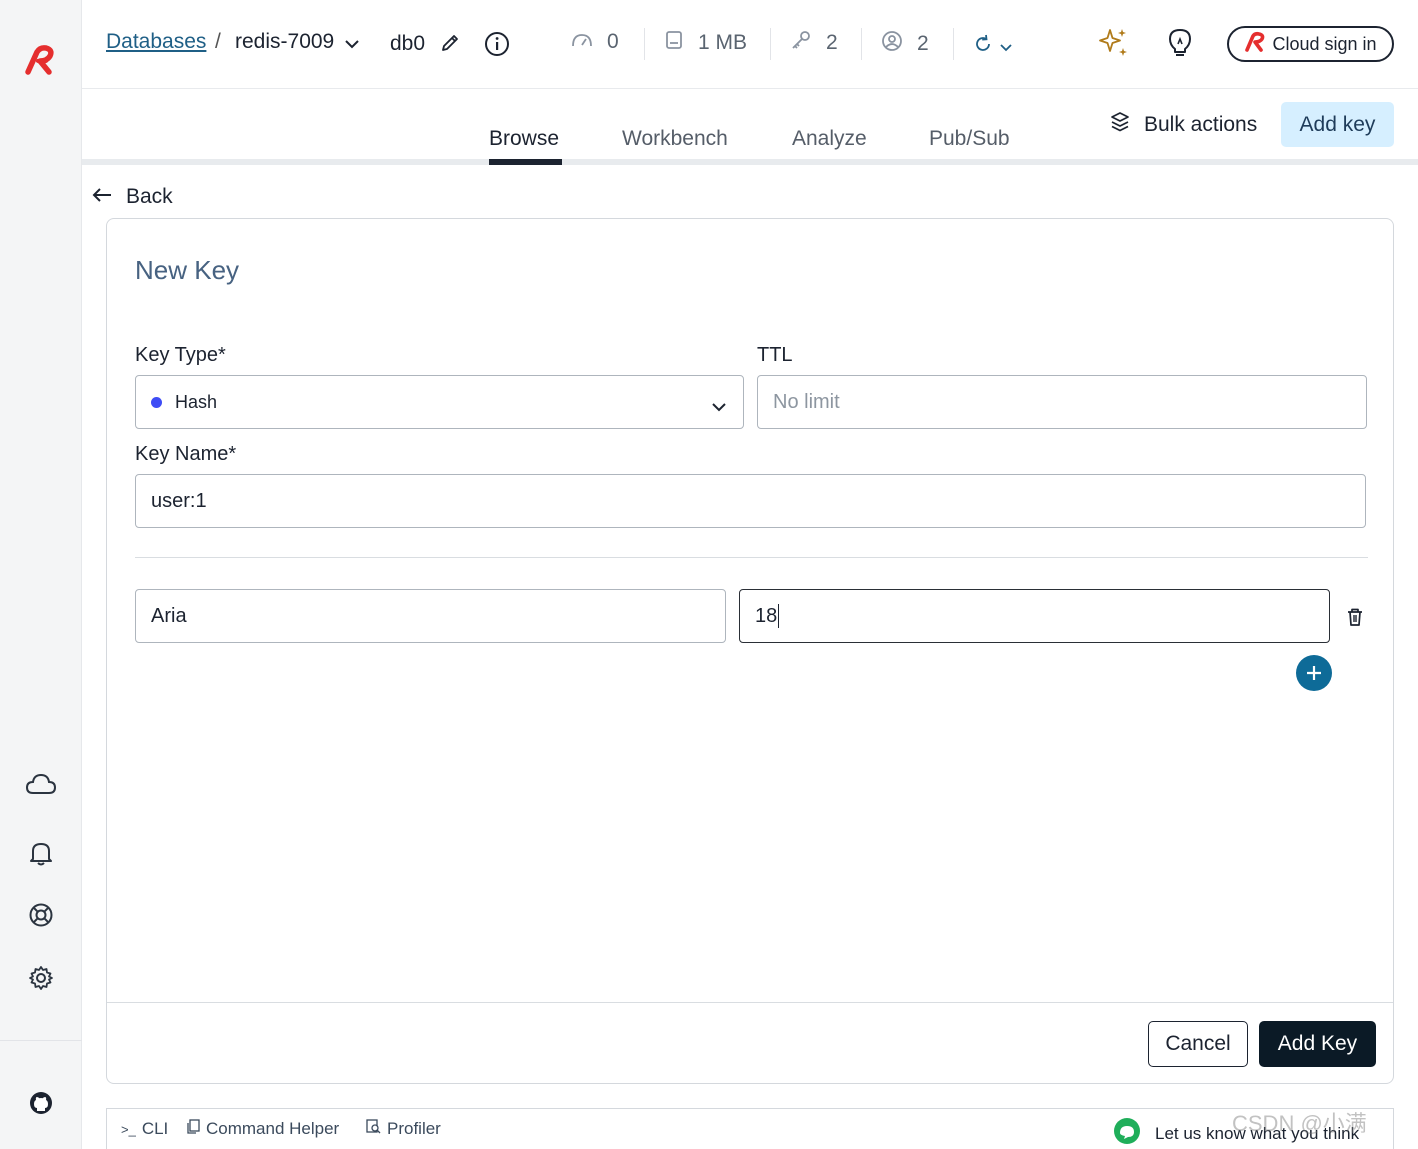 Image resolution: width=1418 pixels, height=1149 pixels. What do you see at coordinates (1355, 619) in the screenshot?
I see `trash-icon` at bounding box center [1355, 619].